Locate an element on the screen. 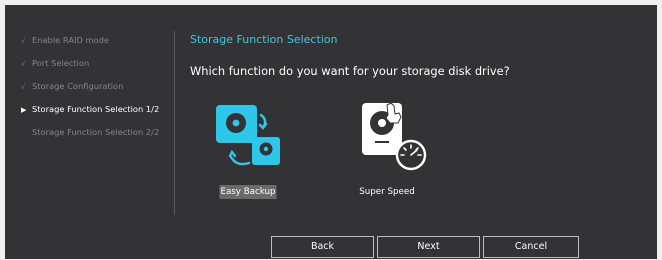 This screenshot has height=260, width=662. option-super-speed: Super Speed is located at coordinates (387, 154).